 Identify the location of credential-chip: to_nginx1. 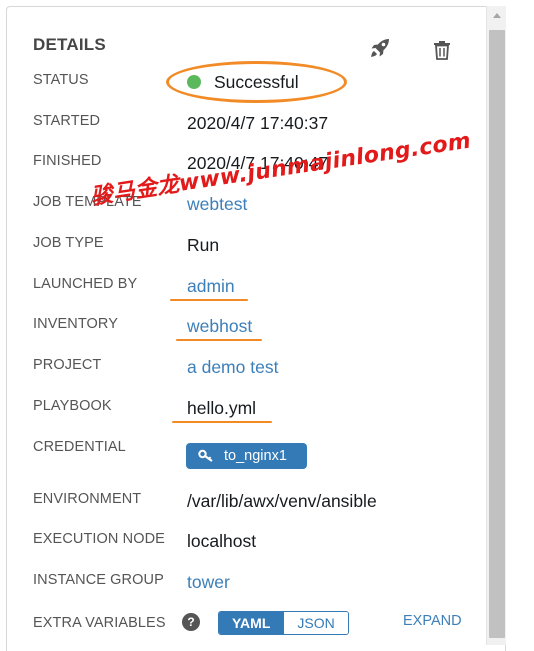
(246, 456).